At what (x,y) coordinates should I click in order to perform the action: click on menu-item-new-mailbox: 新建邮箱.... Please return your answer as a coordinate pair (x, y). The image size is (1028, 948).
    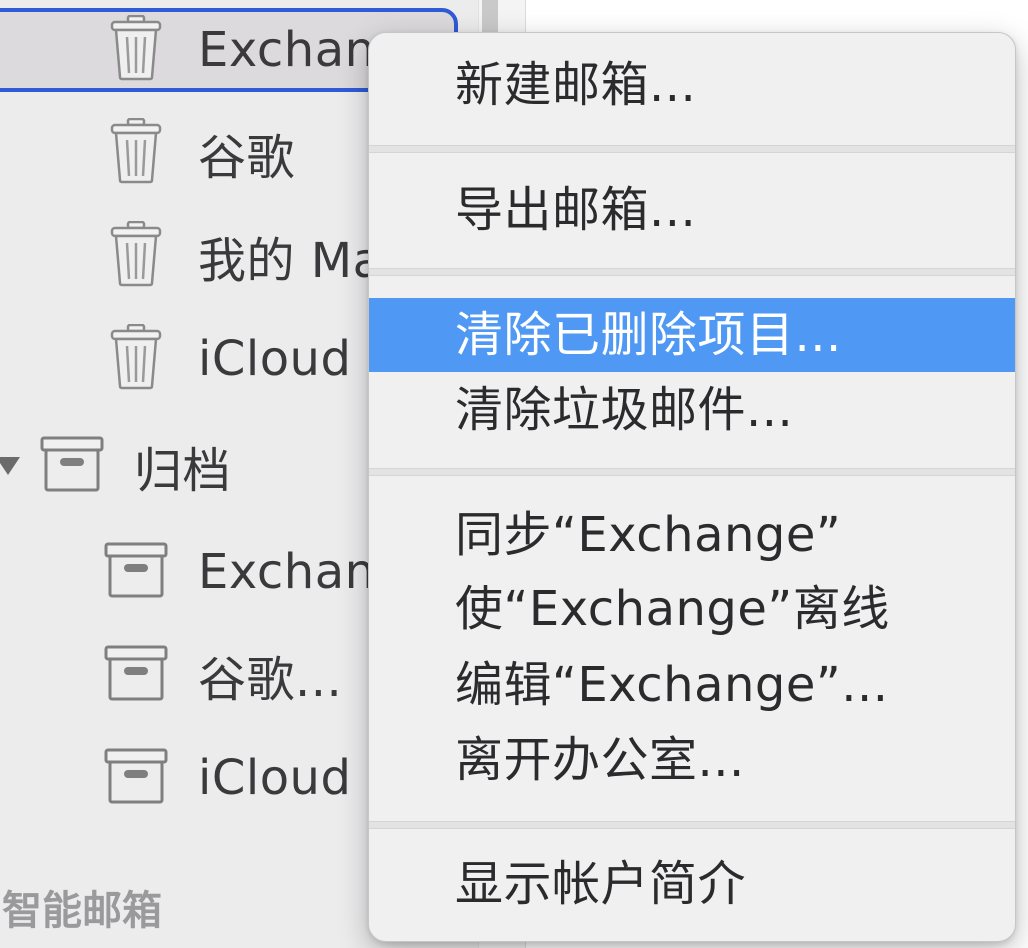
    Looking at the image, I should click on (692, 85).